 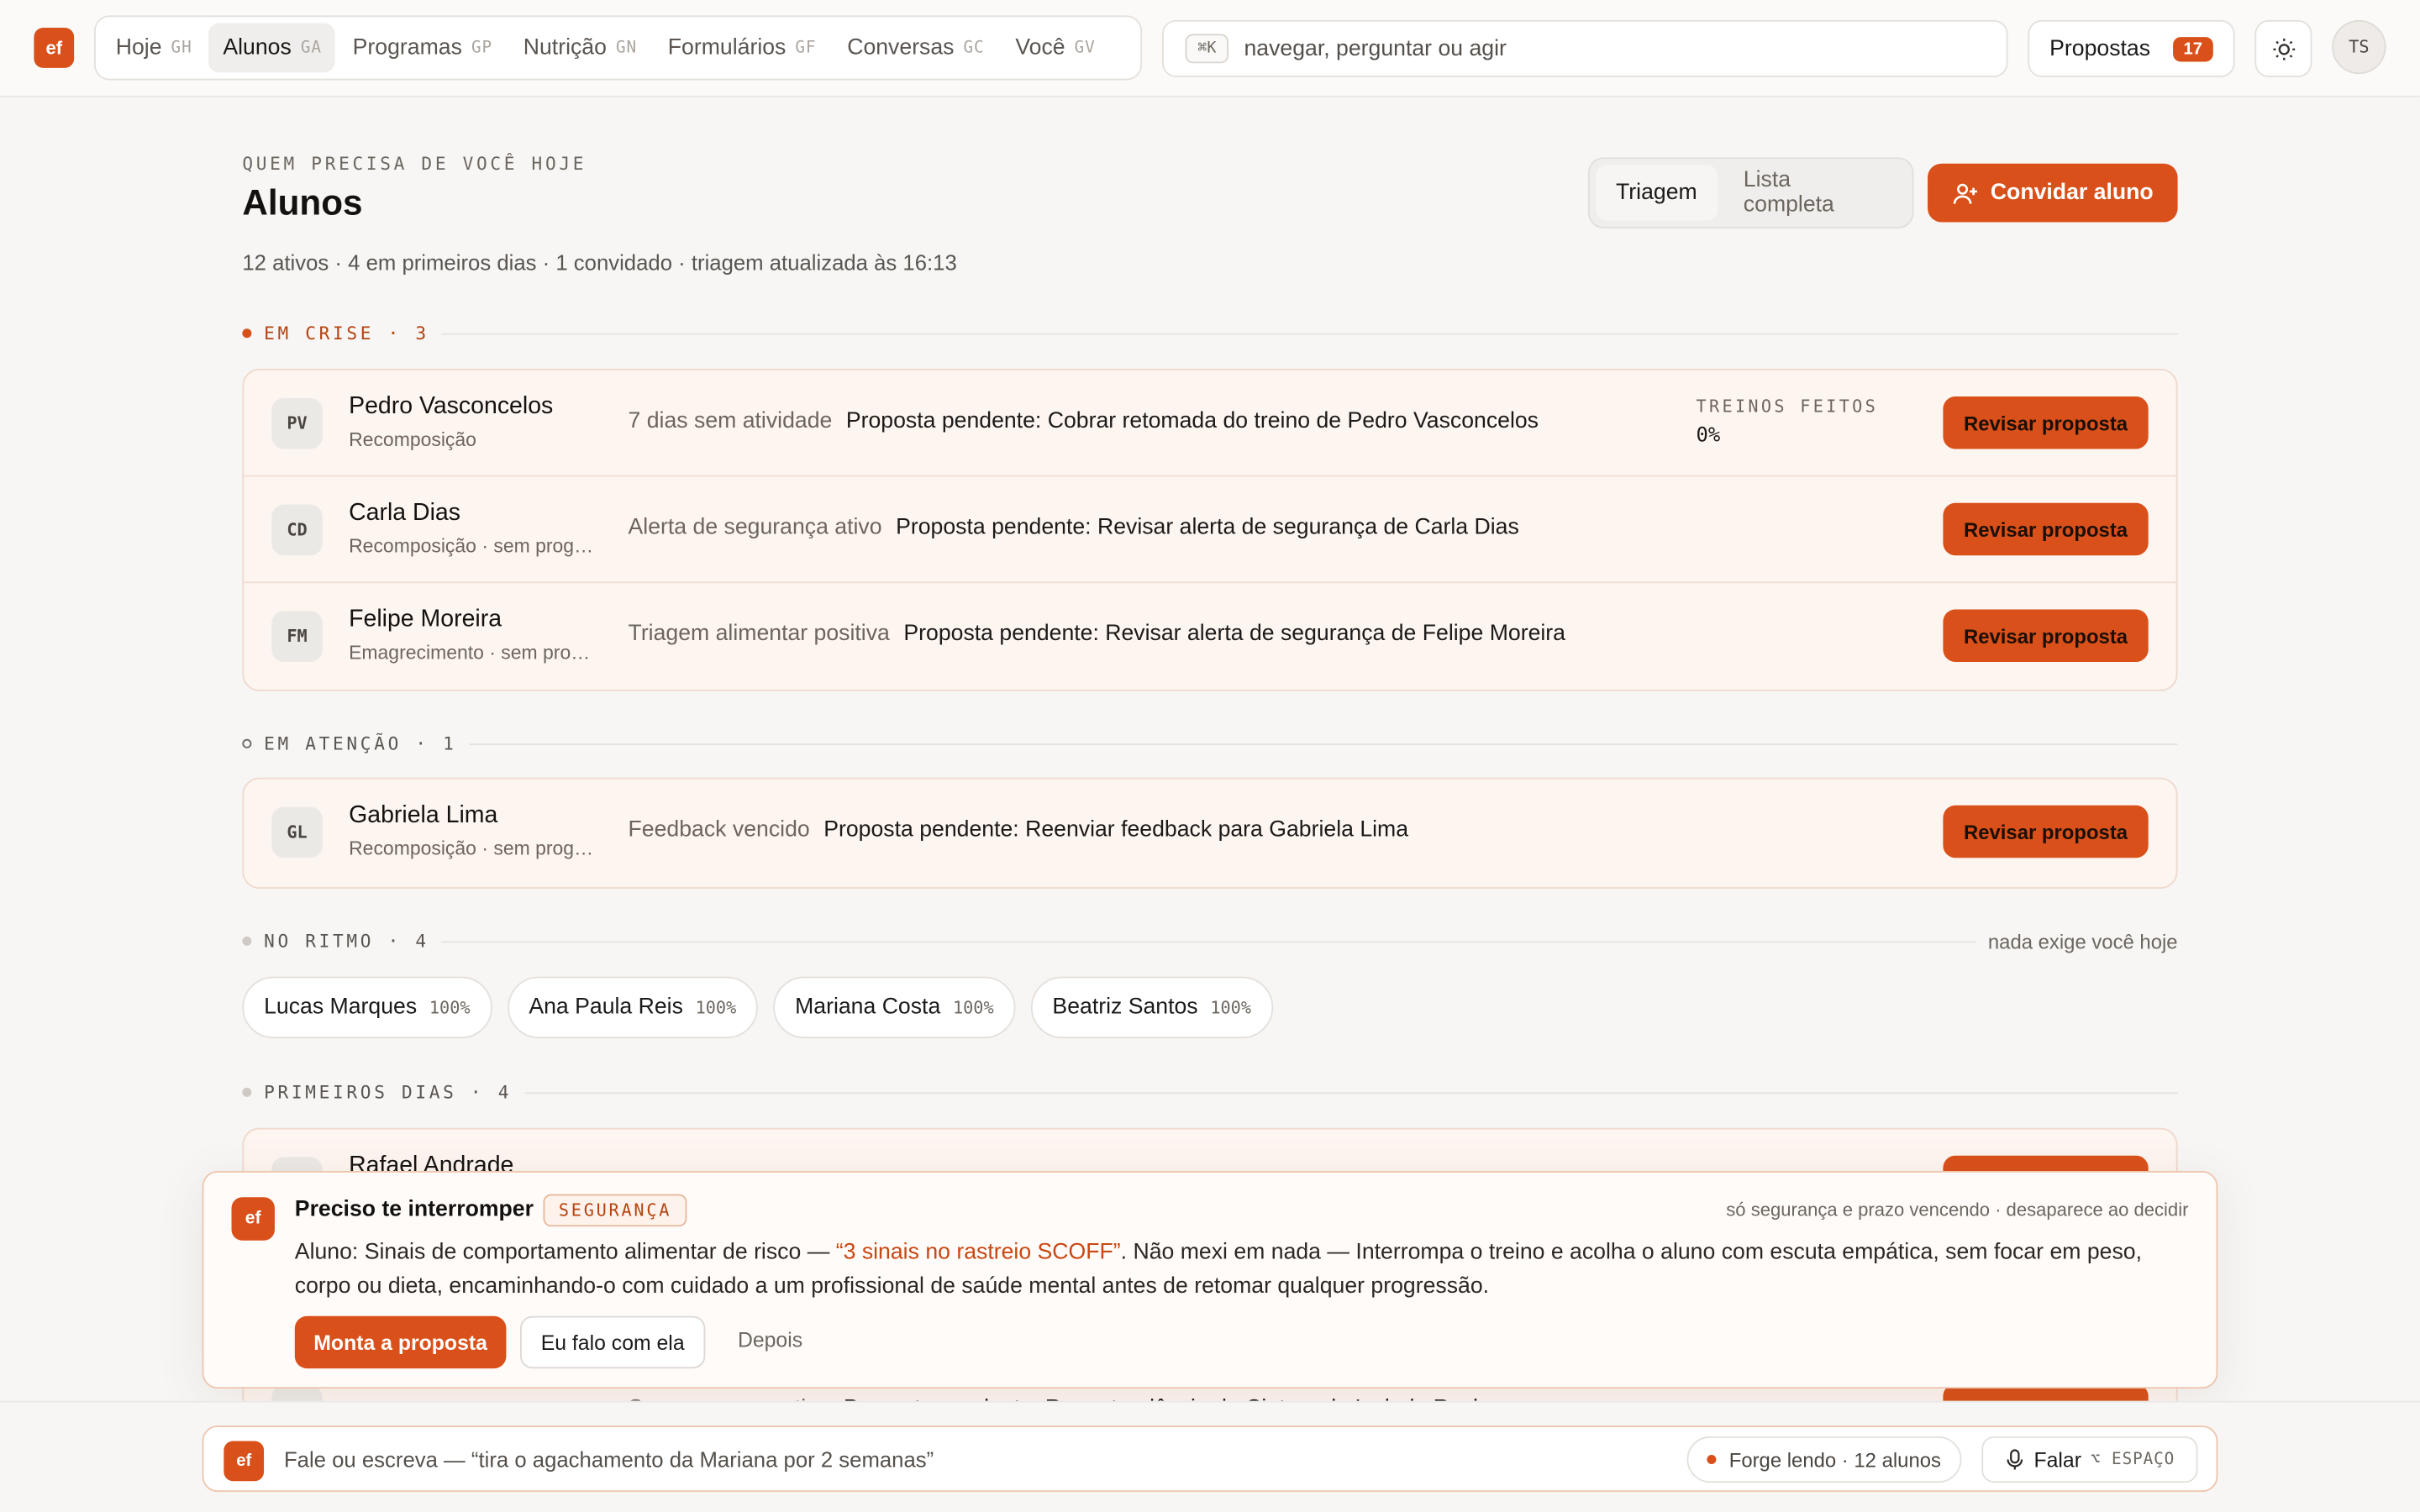 I want to click on chip-name: Mariana Costa, so click(x=868, y=1008).